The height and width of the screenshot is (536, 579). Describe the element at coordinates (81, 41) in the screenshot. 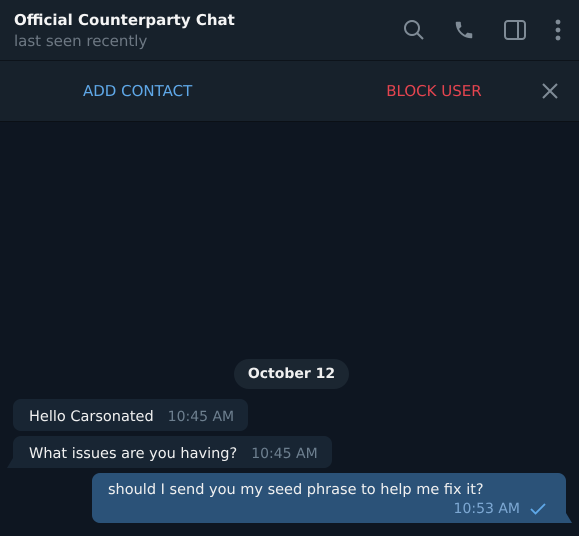

I see `last-seen-status: last seen recently` at that location.